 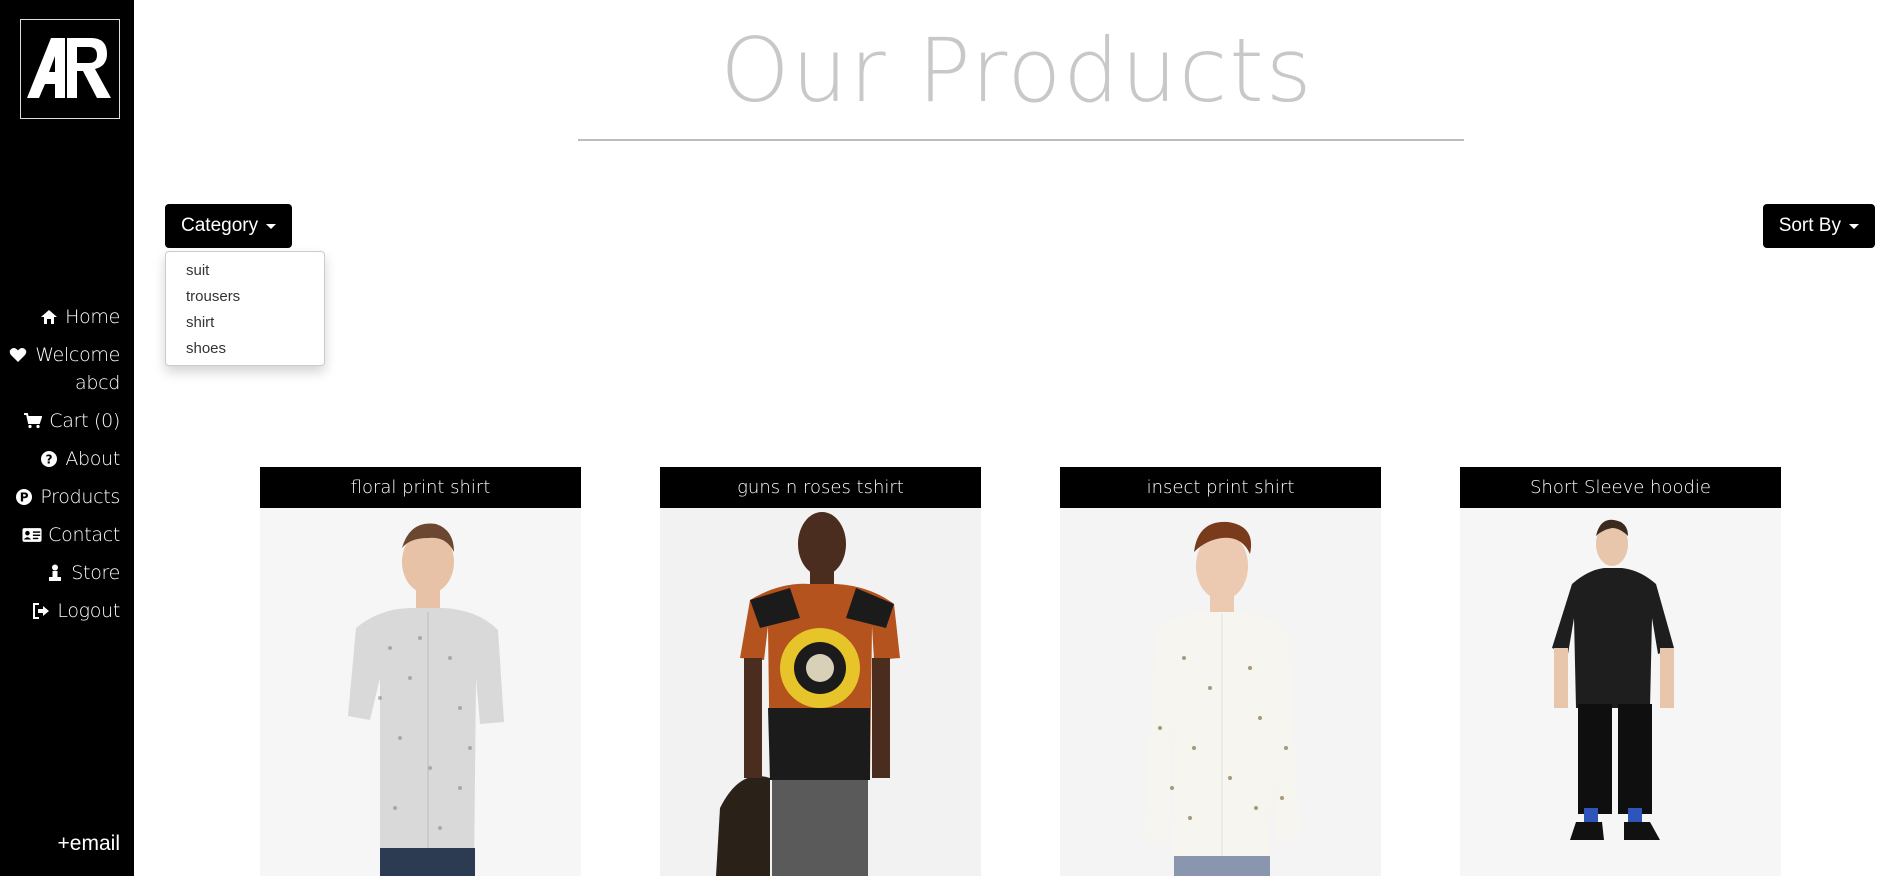 What do you see at coordinates (89, 844) in the screenshot?
I see `email-link: +email` at bounding box center [89, 844].